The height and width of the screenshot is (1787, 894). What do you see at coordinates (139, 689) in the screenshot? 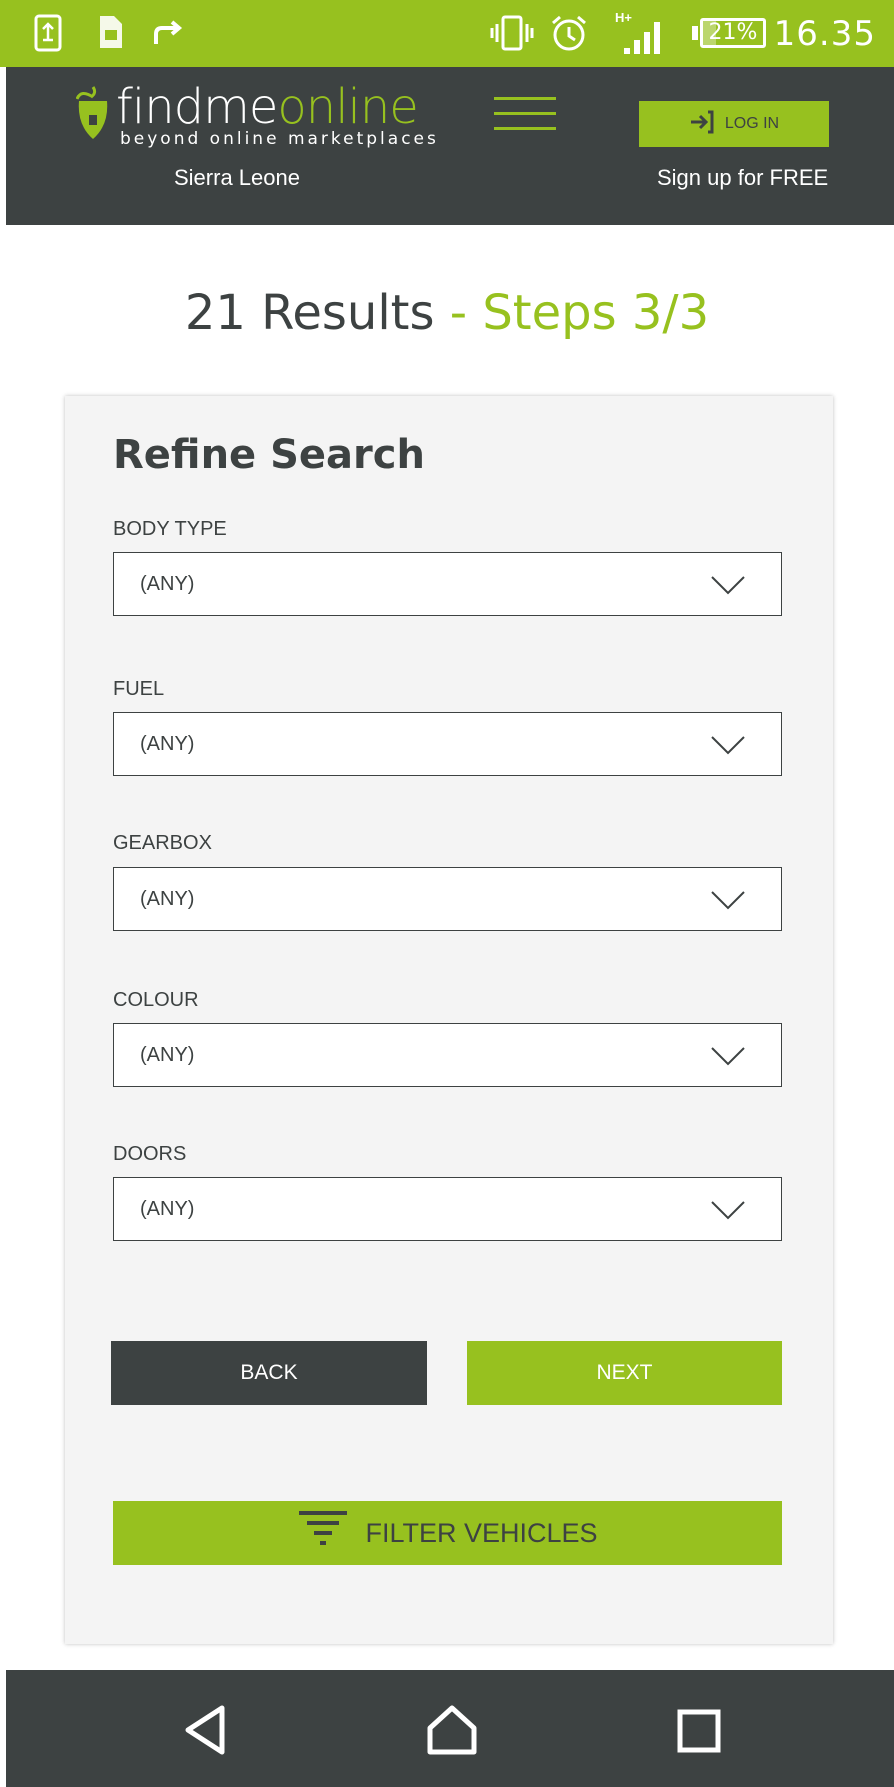
I see `fuel-label: FUEL` at bounding box center [139, 689].